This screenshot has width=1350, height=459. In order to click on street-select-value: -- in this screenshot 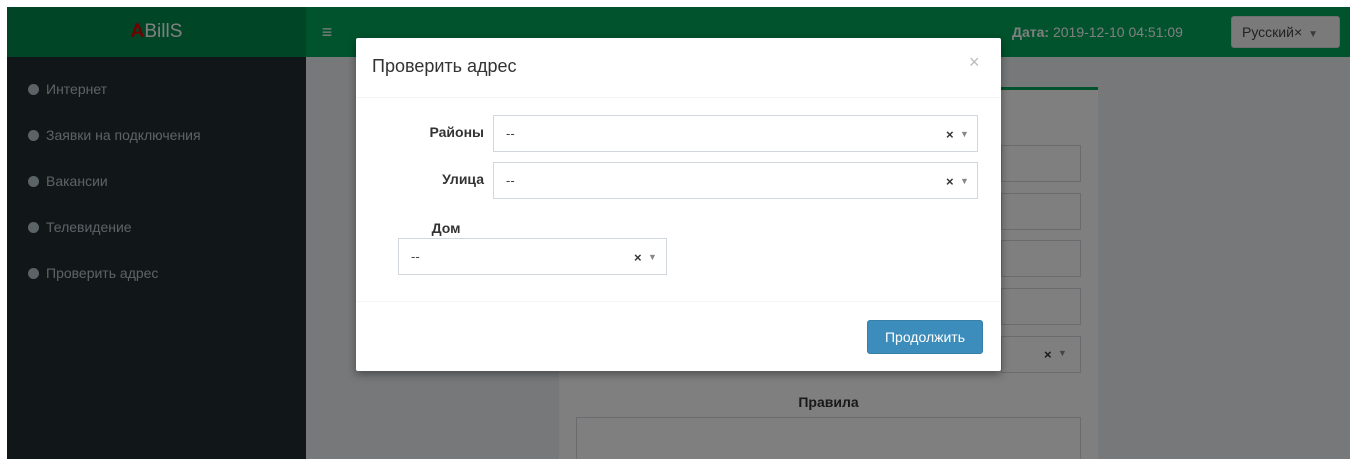, I will do `click(510, 180)`.